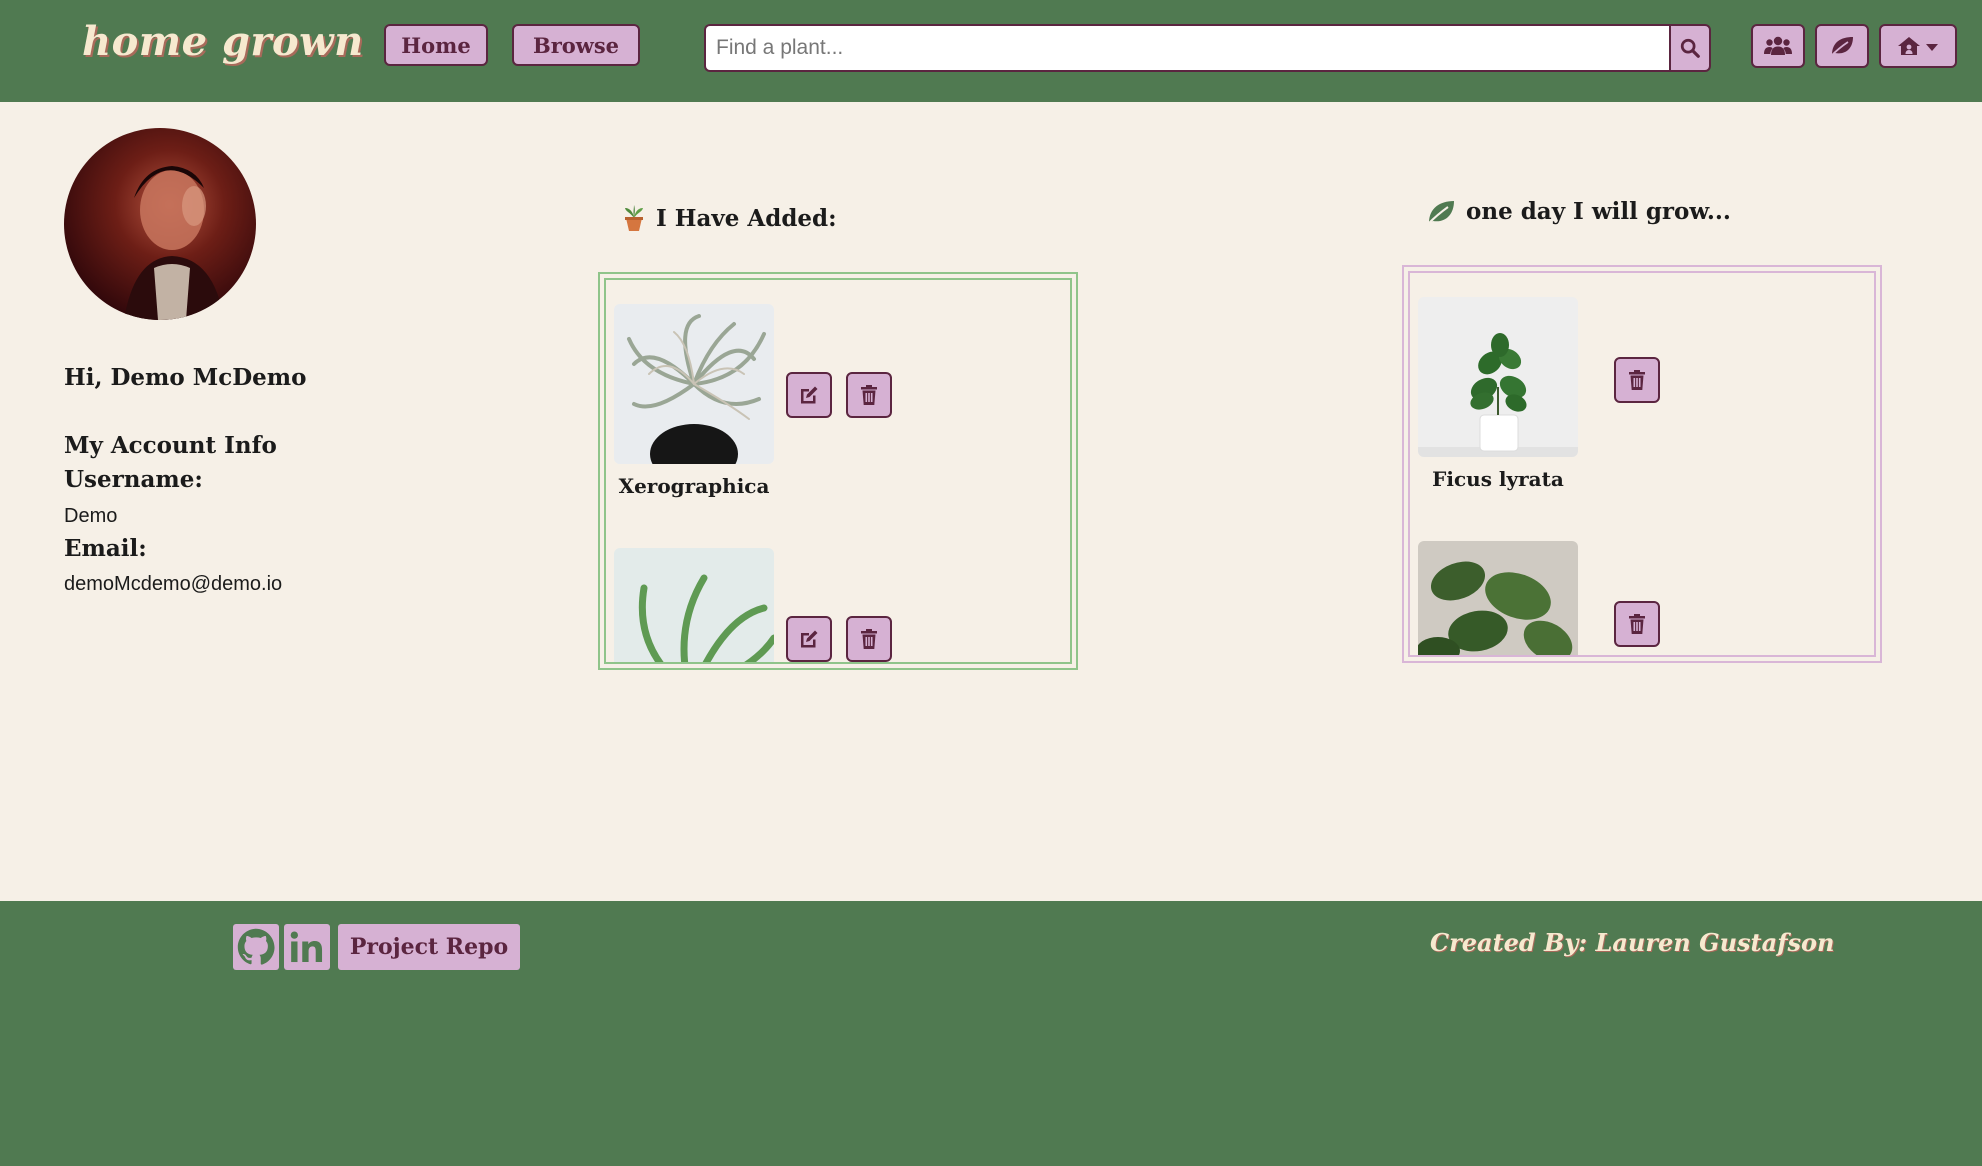  I want to click on github-icon, so click(256, 946).